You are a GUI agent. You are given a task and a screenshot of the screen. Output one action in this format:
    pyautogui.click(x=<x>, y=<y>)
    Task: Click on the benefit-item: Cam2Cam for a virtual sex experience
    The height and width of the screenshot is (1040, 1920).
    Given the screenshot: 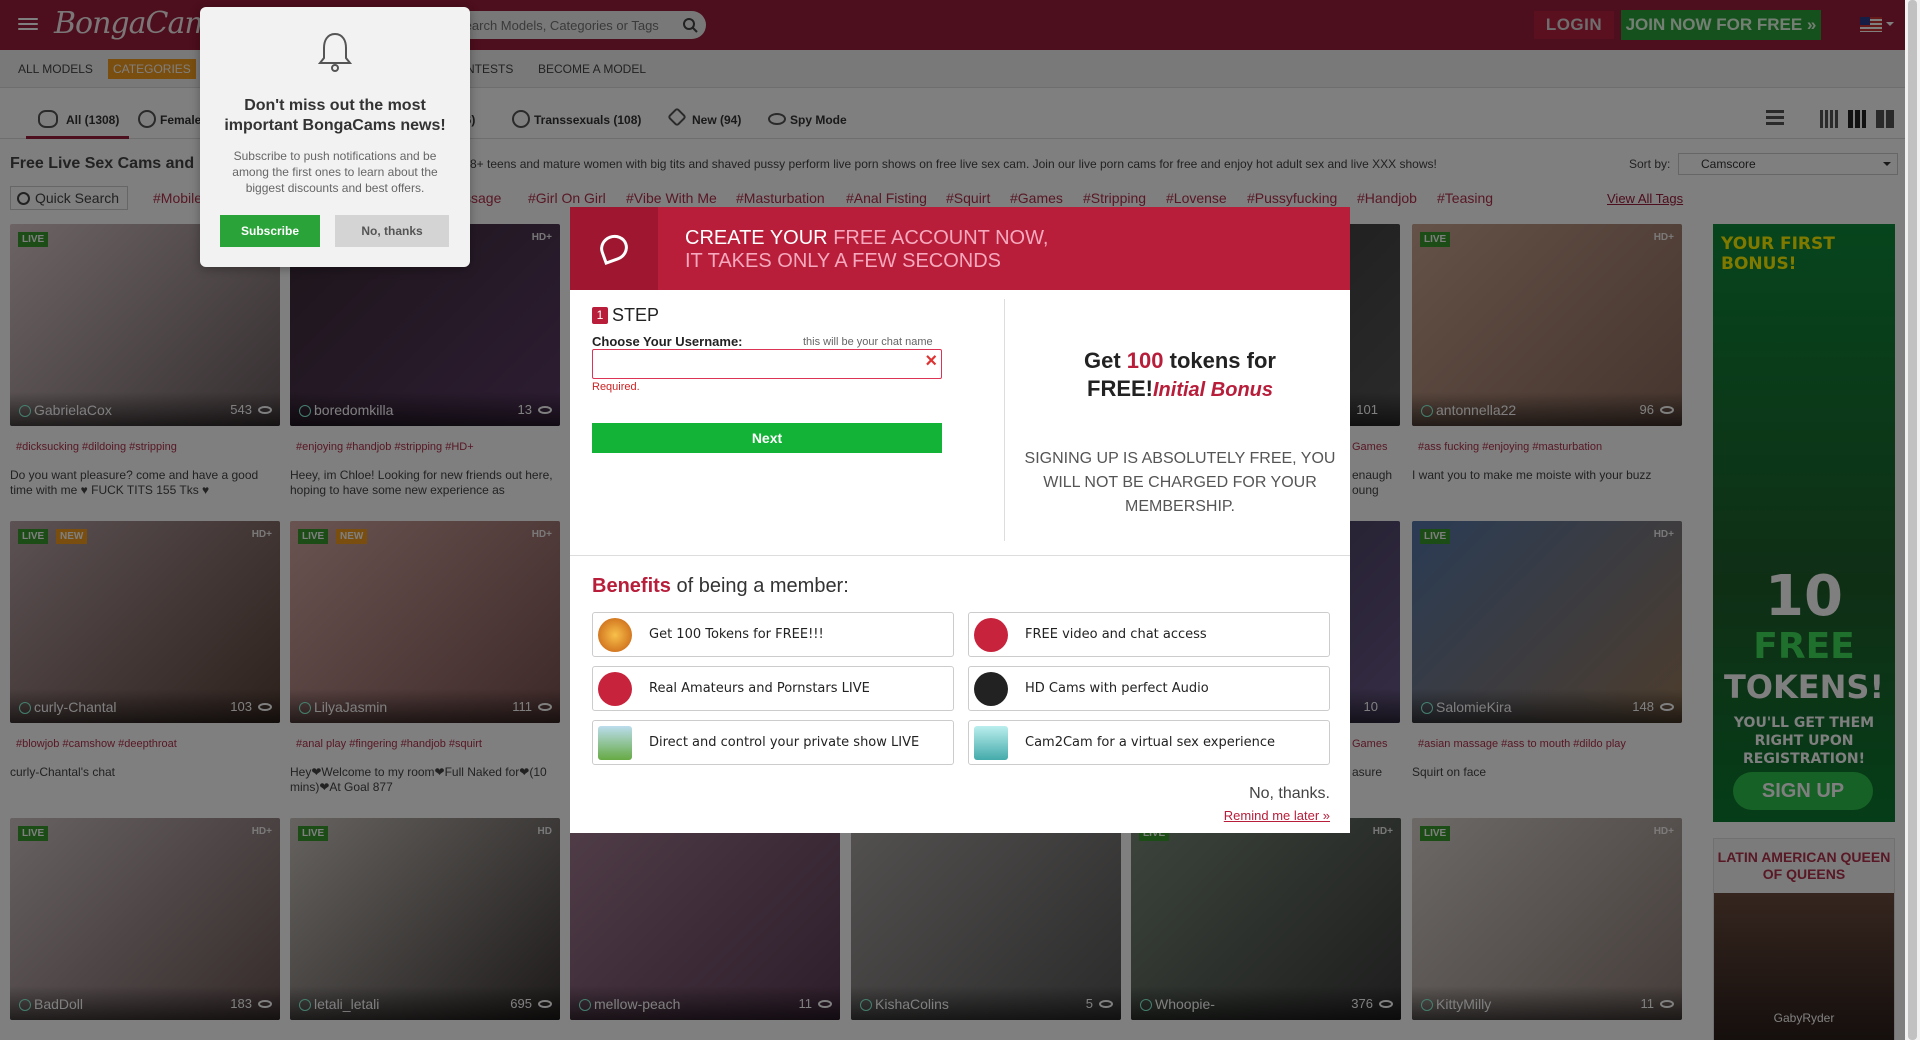 What is the action you would take?
    pyautogui.click(x=1149, y=742)
    